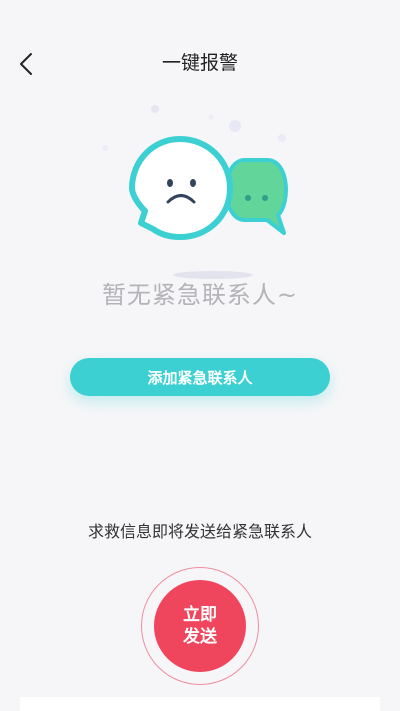  Describe the element at coordinates (200, 615) in the screenshot. I see `send-label-line1: 立即` at that location.